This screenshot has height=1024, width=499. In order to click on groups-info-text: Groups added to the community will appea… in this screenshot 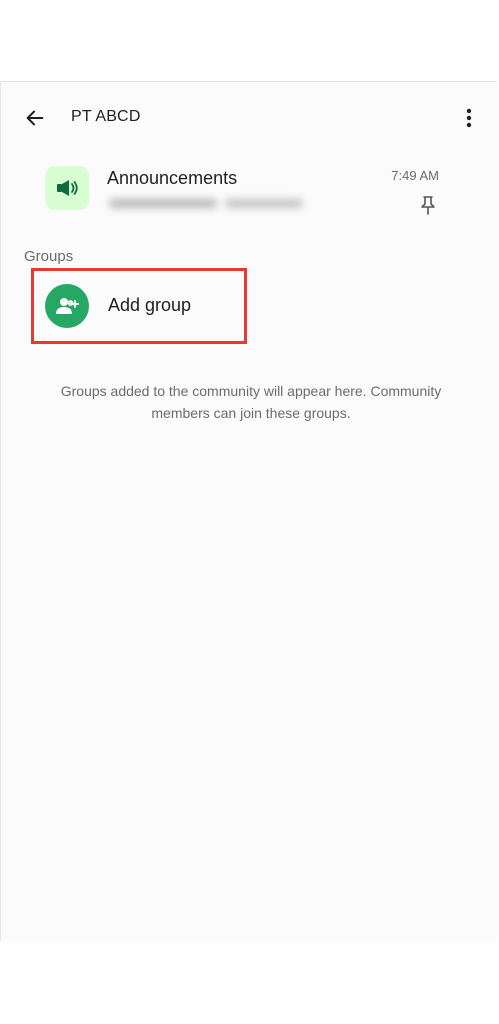, I will do `click(251, 402)`.